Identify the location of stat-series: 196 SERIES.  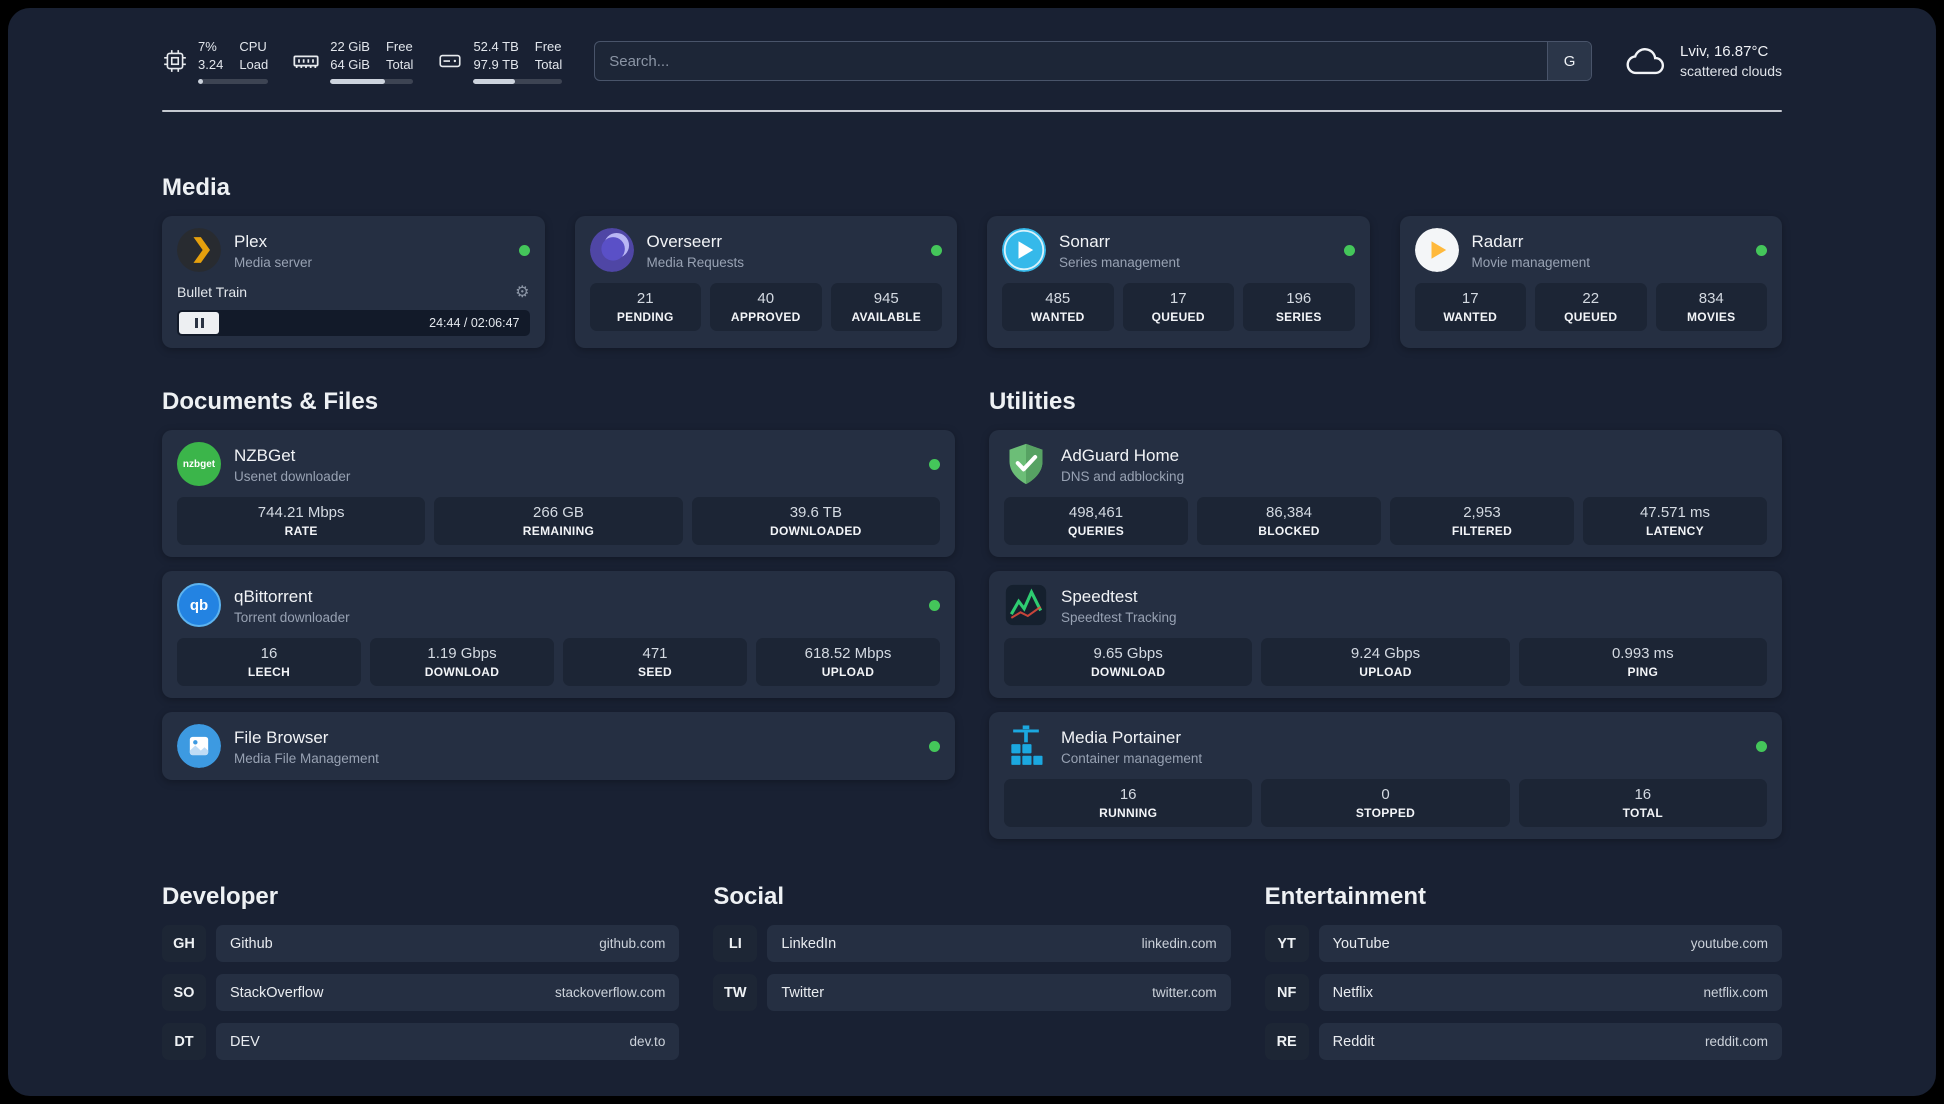
(1299, 307).